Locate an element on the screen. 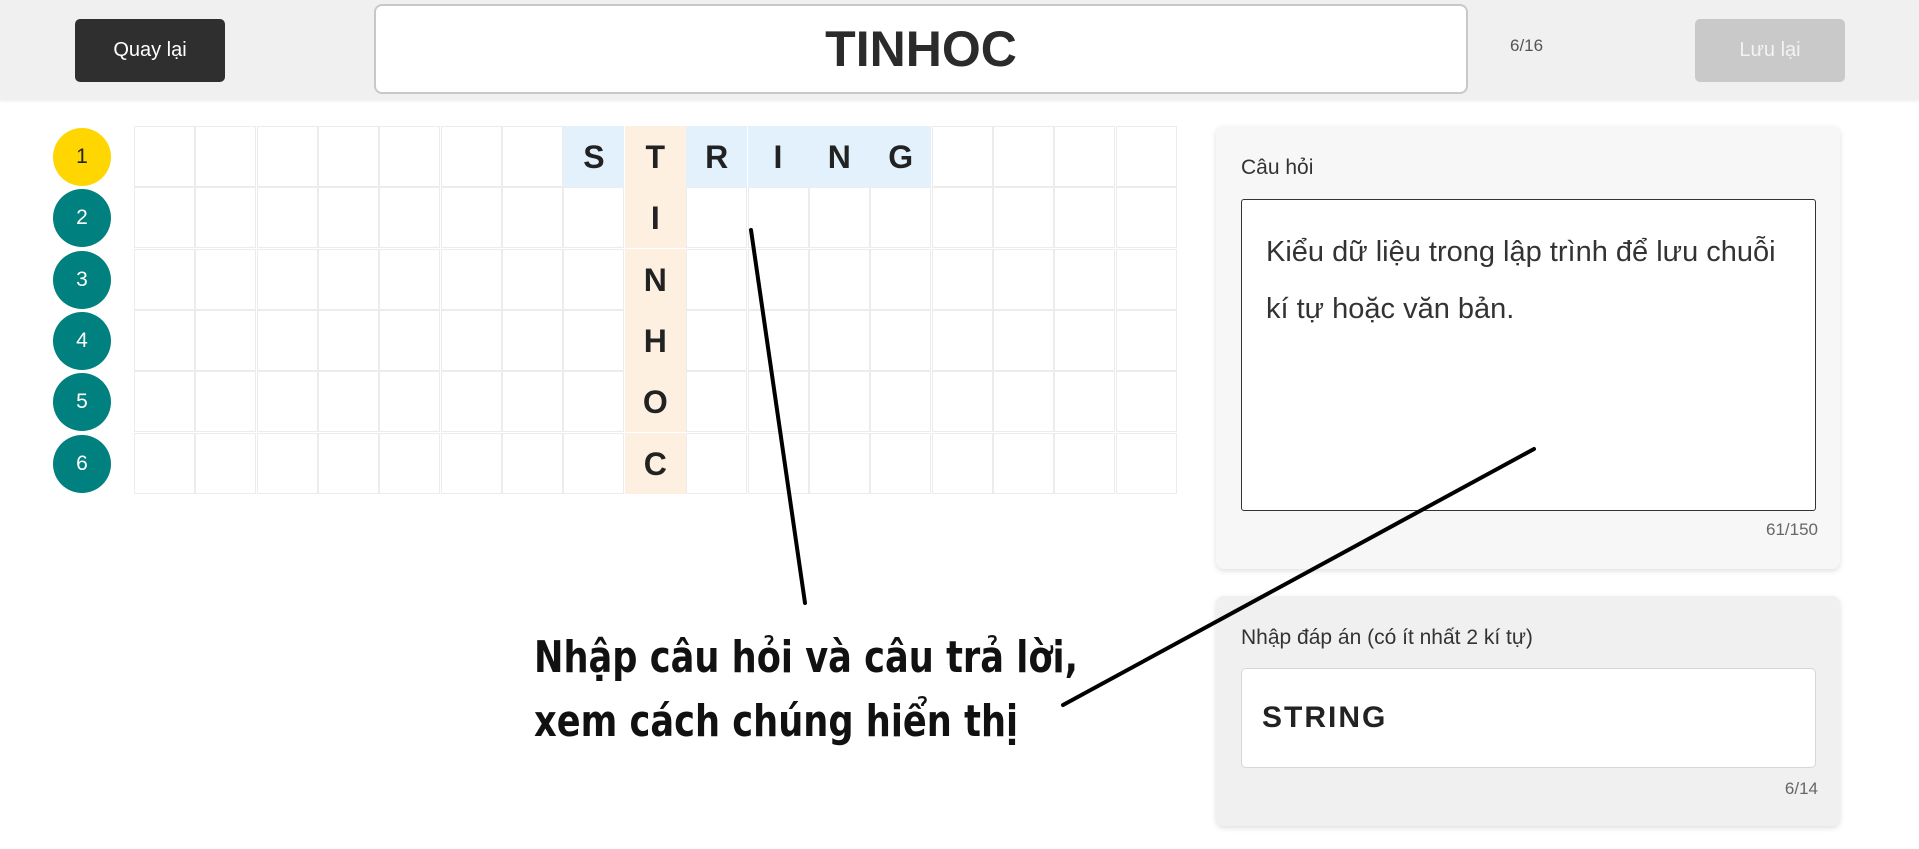 Image resolution: width=1919 pixels, height=849 pixels. annotation-line-grid is located at coordinates (778, 416).